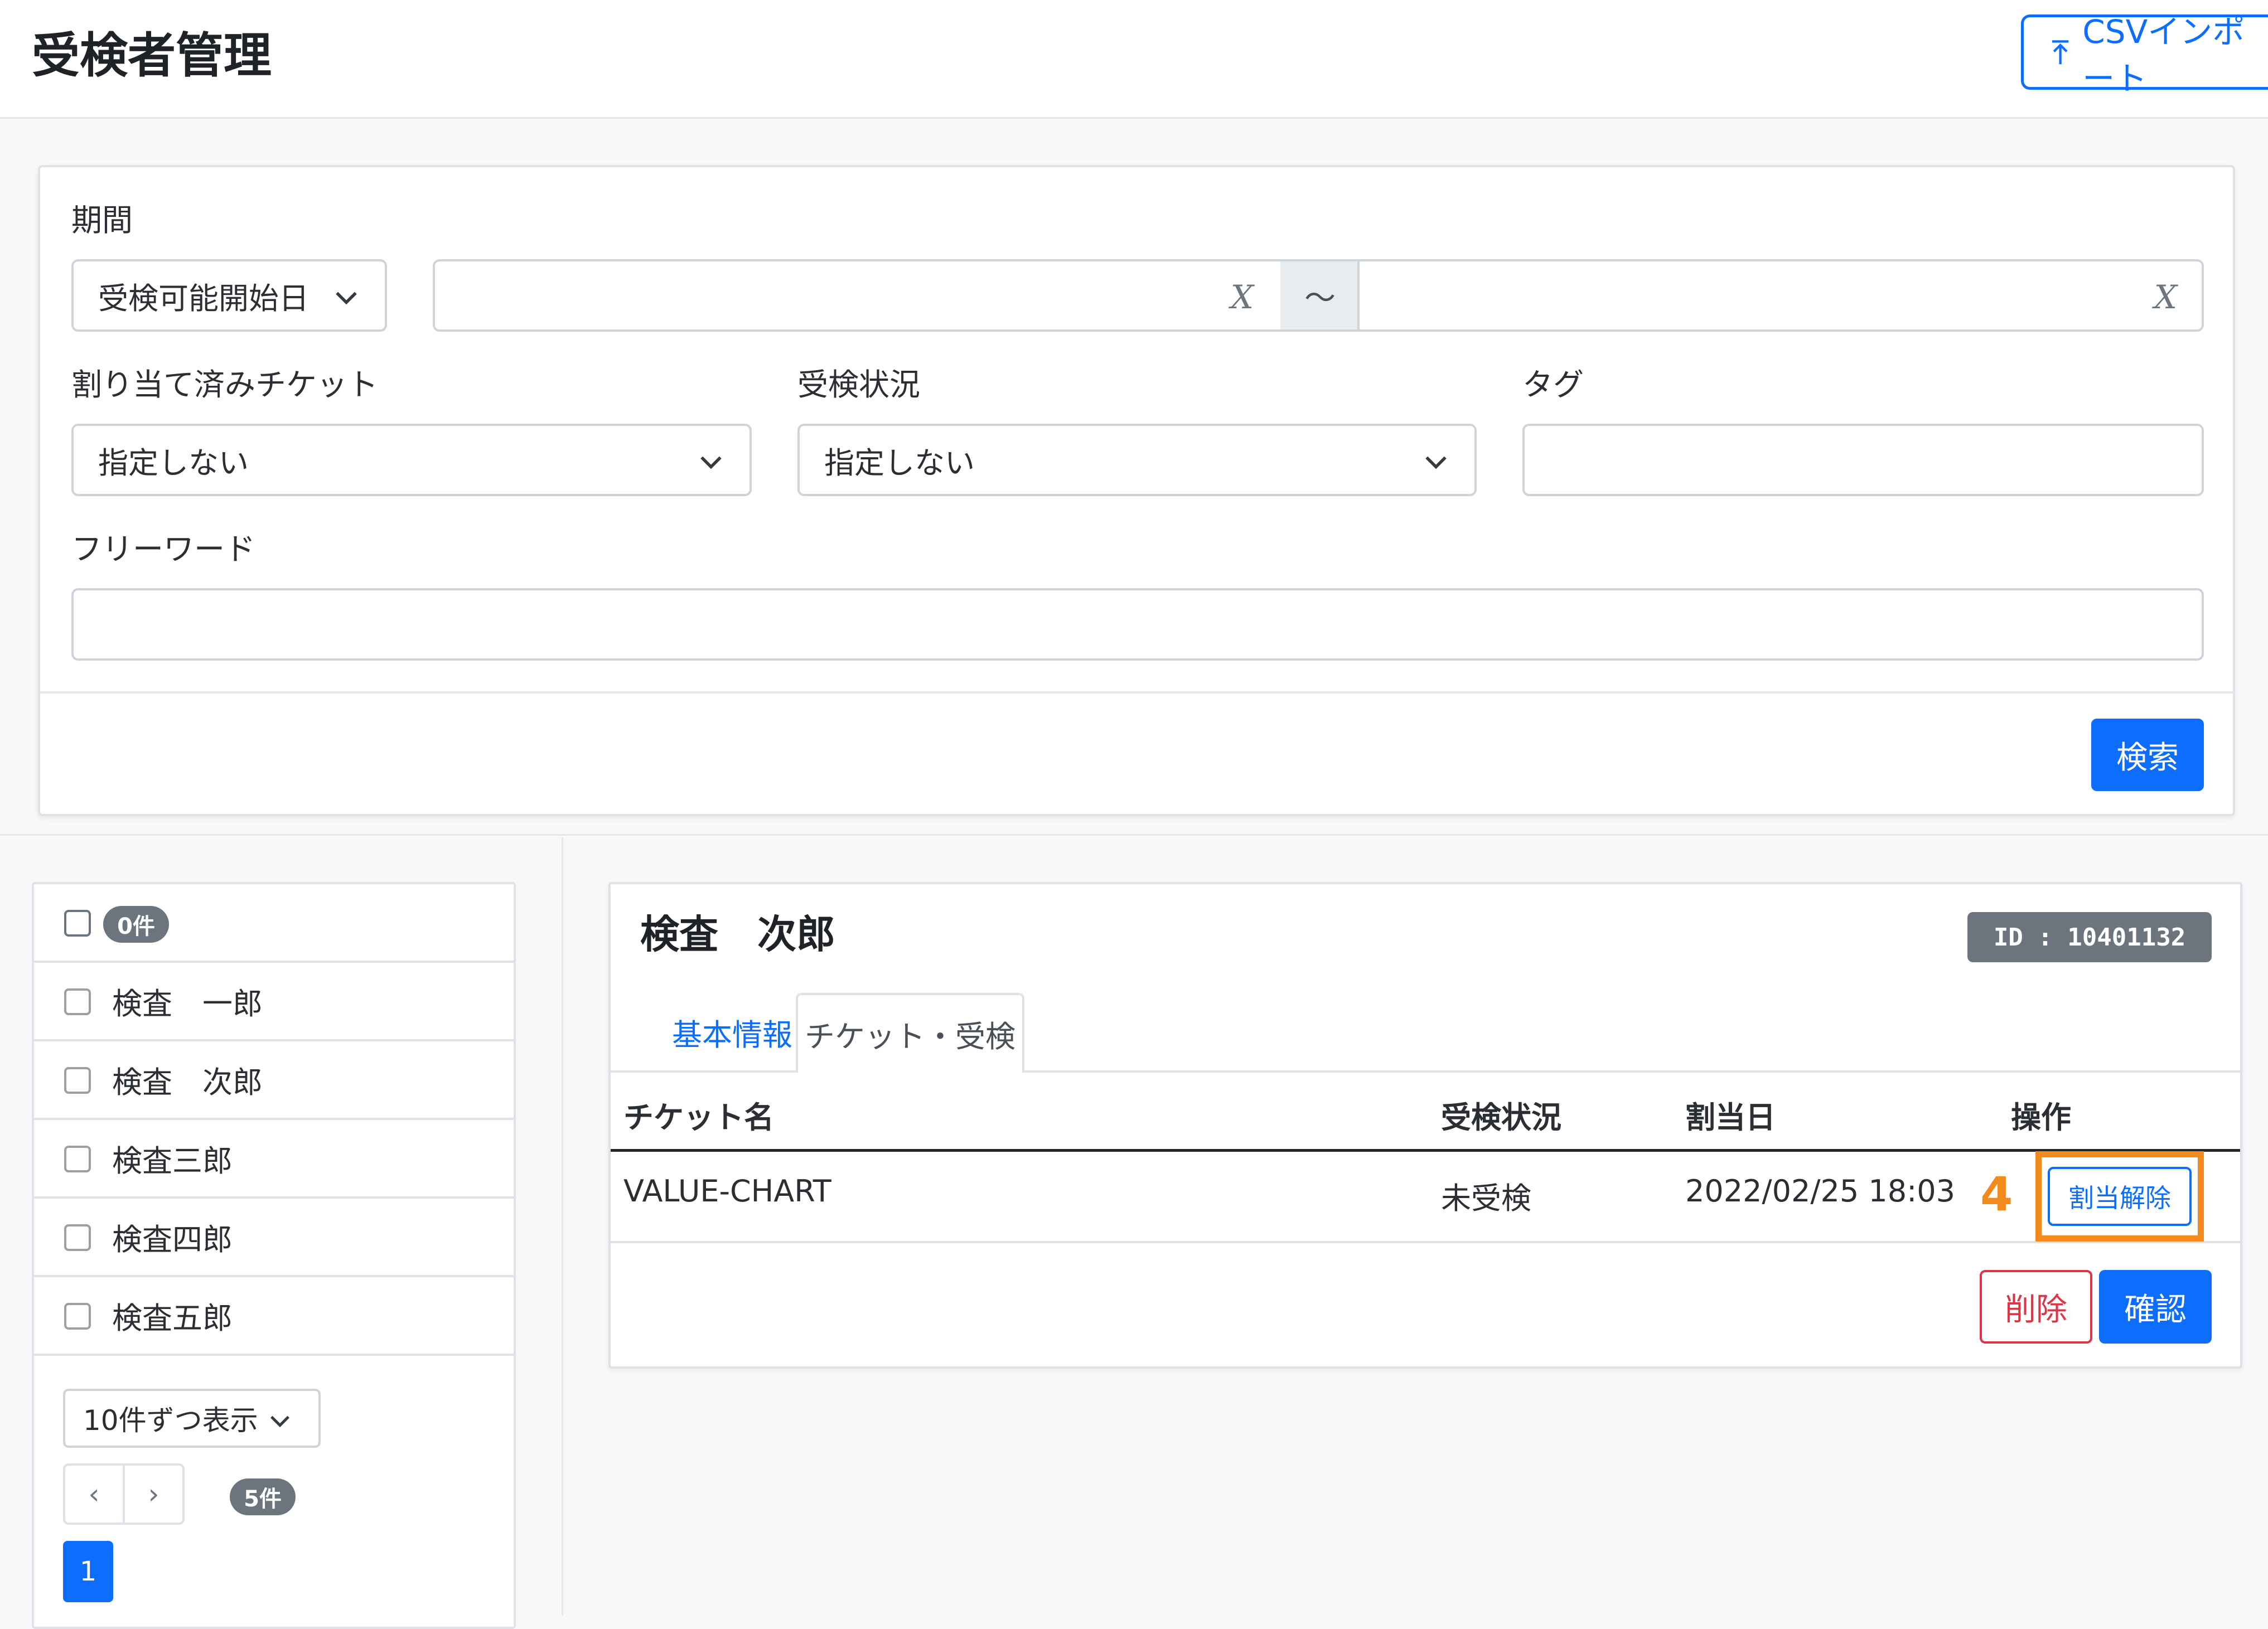 This screenshot has height=1629, width=2268. What do you see at coordinates (1136, 692) in the screenshot?
I see `search-card-divider` at bounding box center [1136, 692].